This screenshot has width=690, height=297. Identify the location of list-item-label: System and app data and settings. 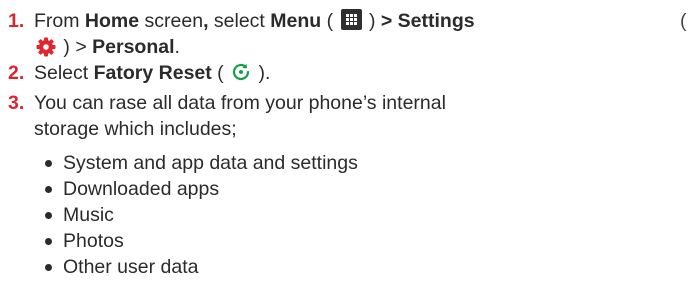
(210, 163).